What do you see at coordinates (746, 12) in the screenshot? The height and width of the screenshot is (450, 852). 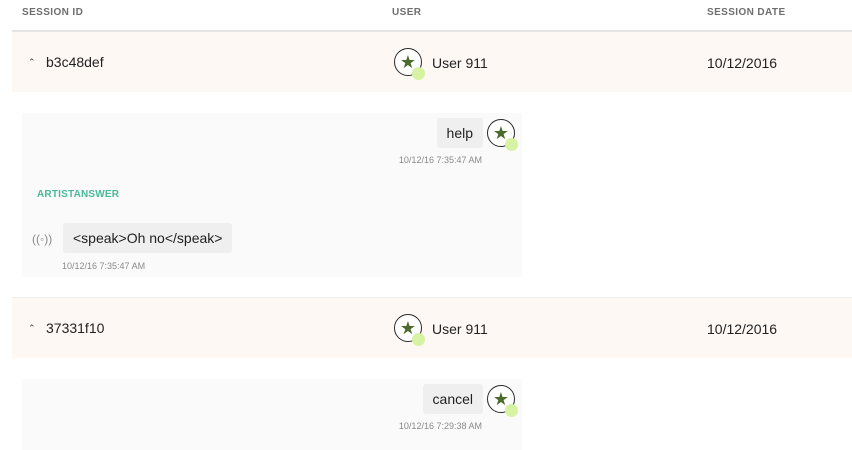 I see `column-header-session-date: SESSION DATE` at bounding box center [746, 12].